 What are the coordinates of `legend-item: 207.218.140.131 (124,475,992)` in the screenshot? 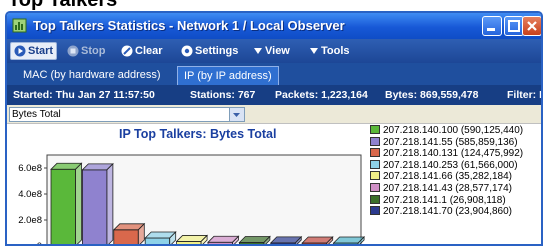 It's located at (455, 154).